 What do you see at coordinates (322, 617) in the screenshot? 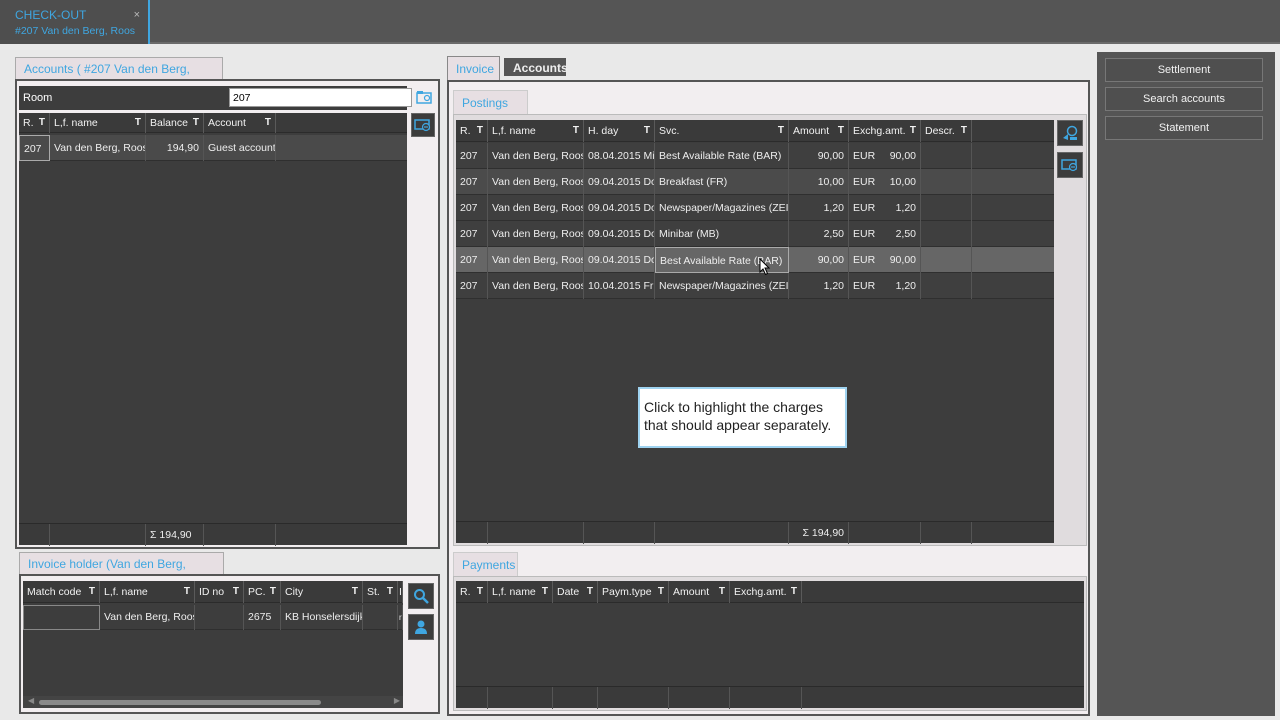
I see `cell-city: KB Honselersdijk` at bounding box center [322, 617].